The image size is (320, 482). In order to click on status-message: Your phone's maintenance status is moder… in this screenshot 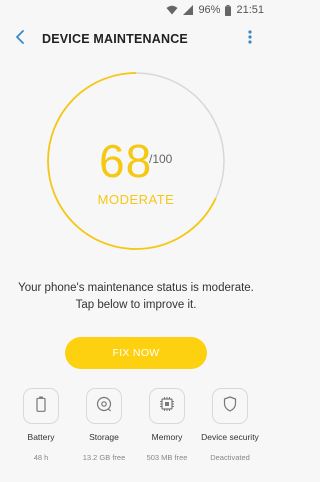, I will do `click(136, 297)`.